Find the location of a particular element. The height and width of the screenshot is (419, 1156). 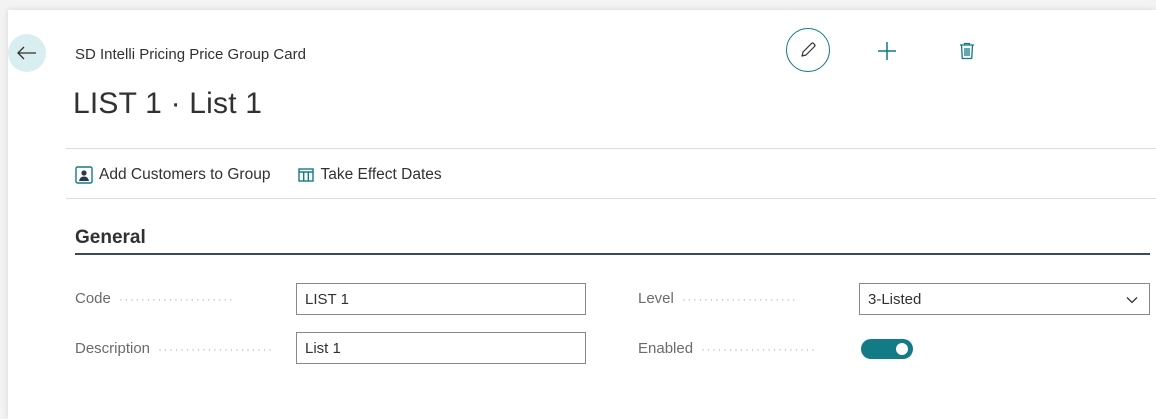

action-label: Take Effect Dates is located at coordinates (381, 174).